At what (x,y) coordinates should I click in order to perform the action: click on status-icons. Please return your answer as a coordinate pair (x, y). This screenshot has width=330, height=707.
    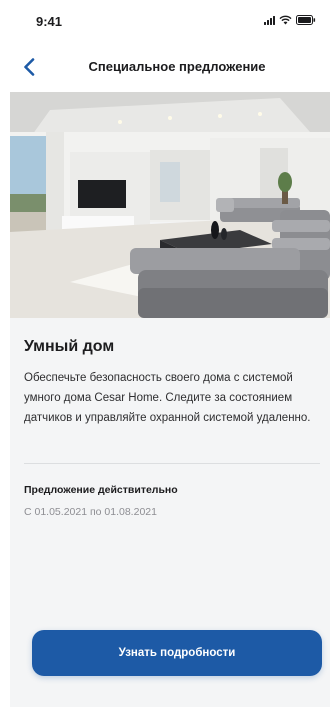
    Looking at the image, I should click on (290, 20).